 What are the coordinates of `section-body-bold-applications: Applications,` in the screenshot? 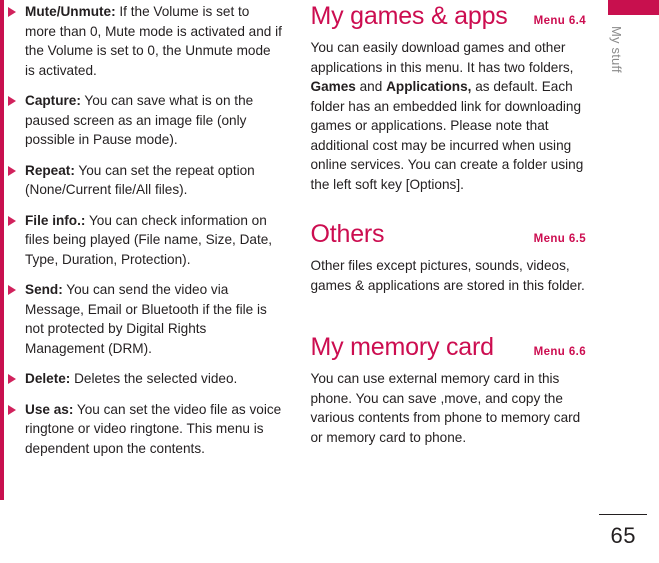 It's located at (429, 86).